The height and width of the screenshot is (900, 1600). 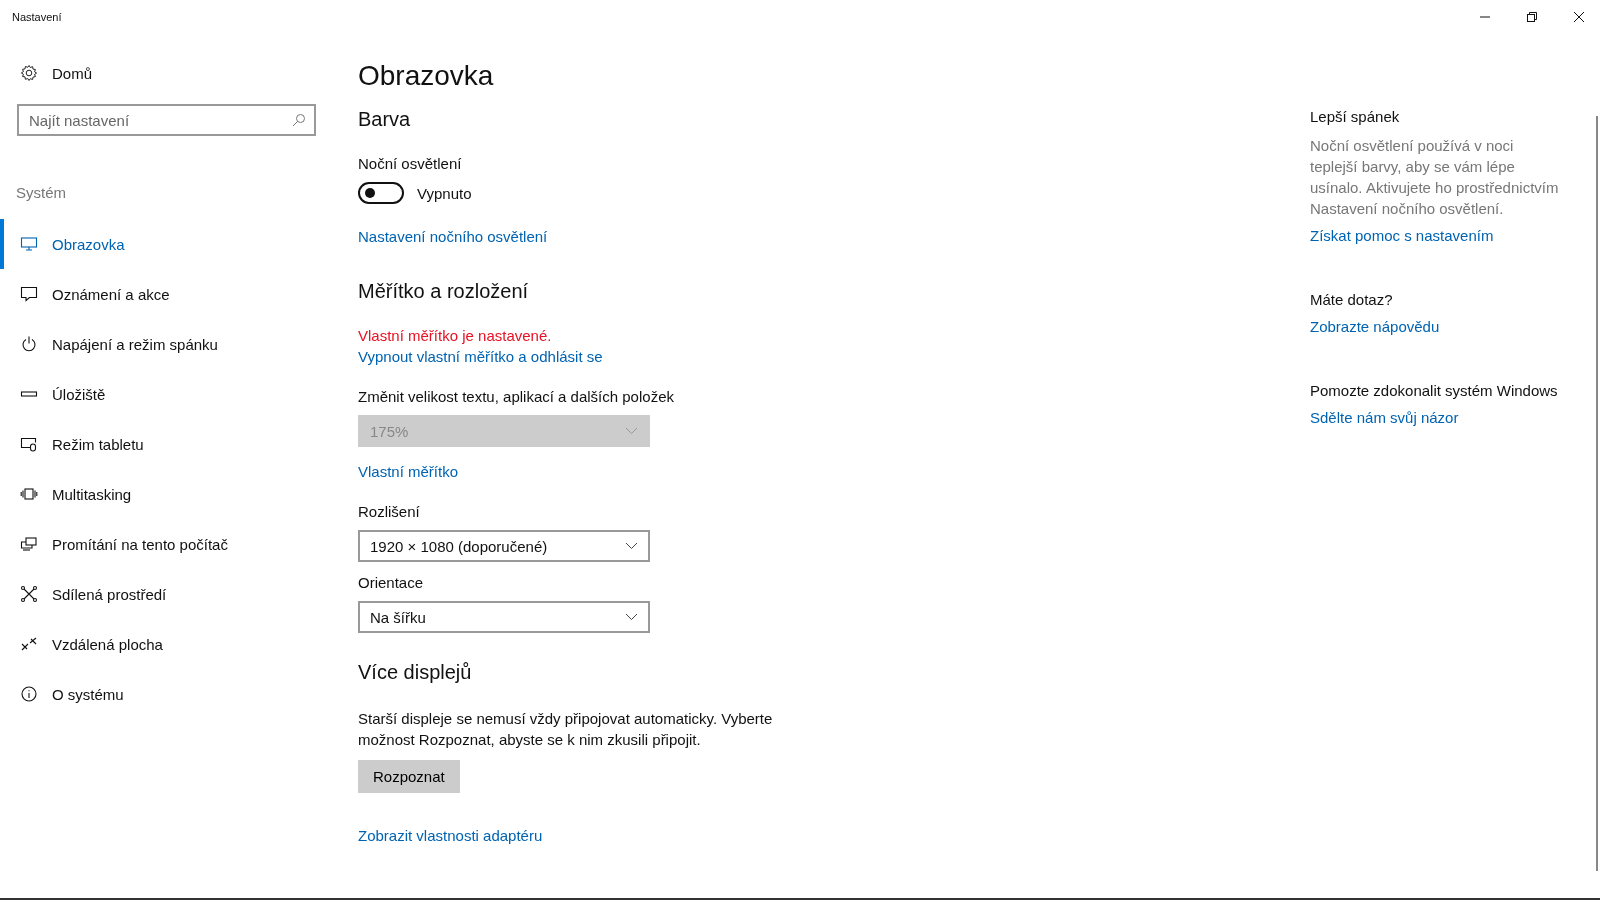 What do you see at coordinates (29, 444) in the screenshot?
I see `tablet-icon` at bounding box center [29, 444].